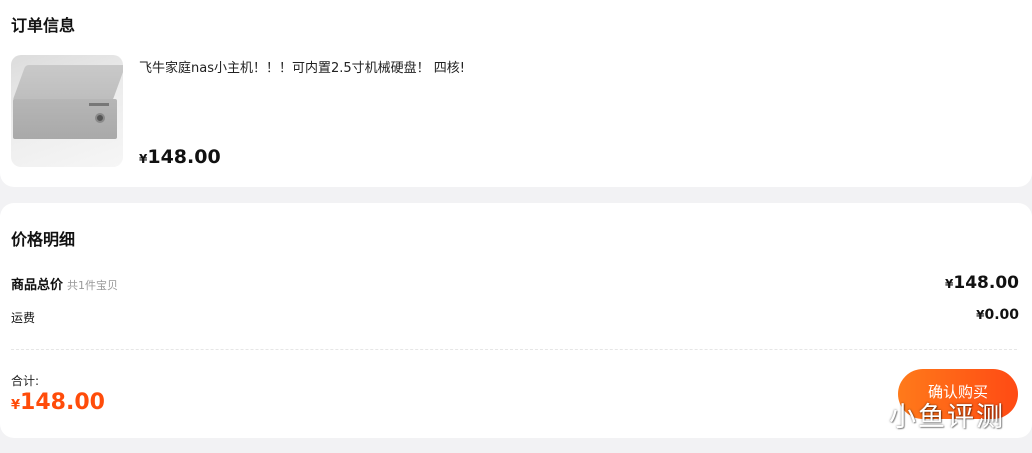  I want to click on watermark-text: 小鱼评测, so click(947, 417).